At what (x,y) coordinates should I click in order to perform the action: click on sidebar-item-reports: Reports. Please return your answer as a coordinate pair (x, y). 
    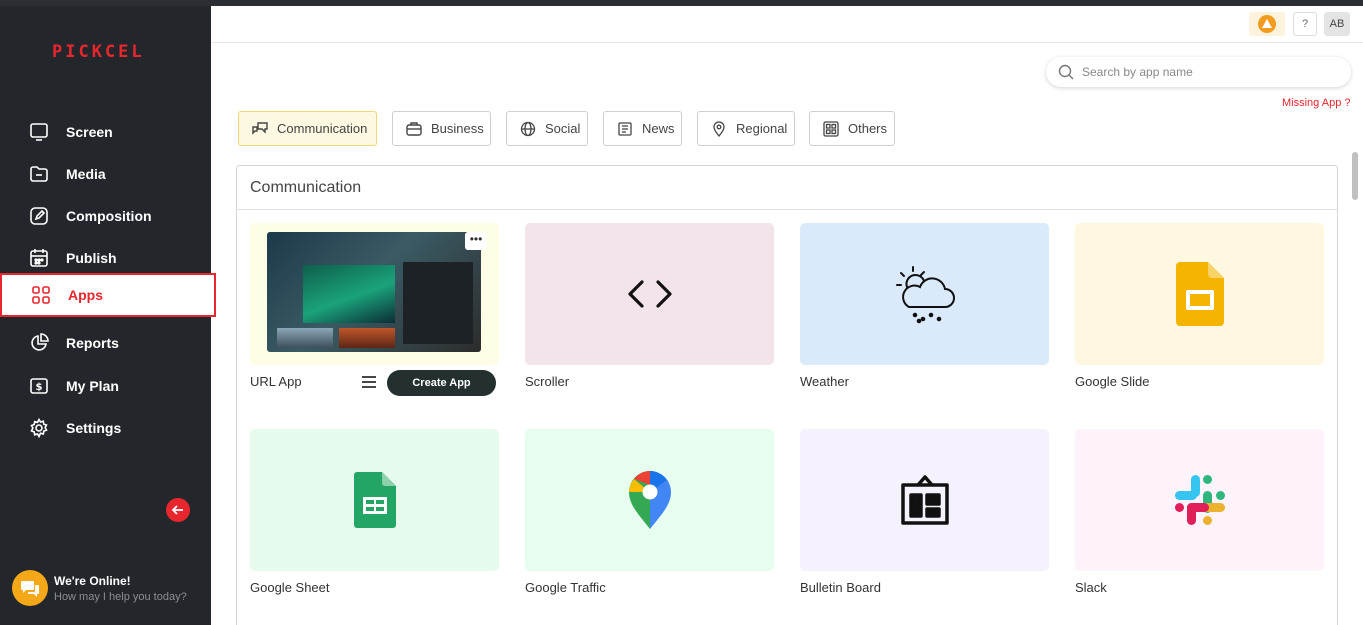
    Looking at the image, I should click on (108, 343).